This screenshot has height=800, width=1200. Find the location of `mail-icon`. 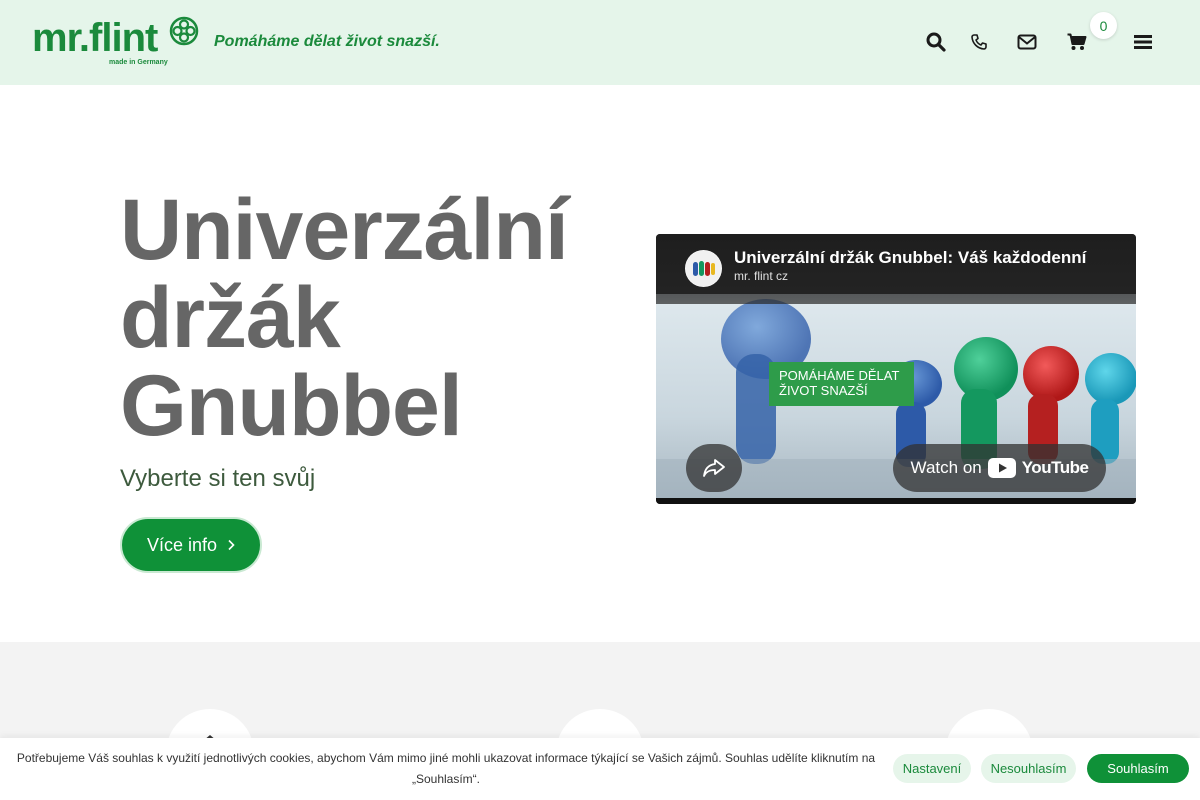

mail-icon is located at coordinates (1027, 42).